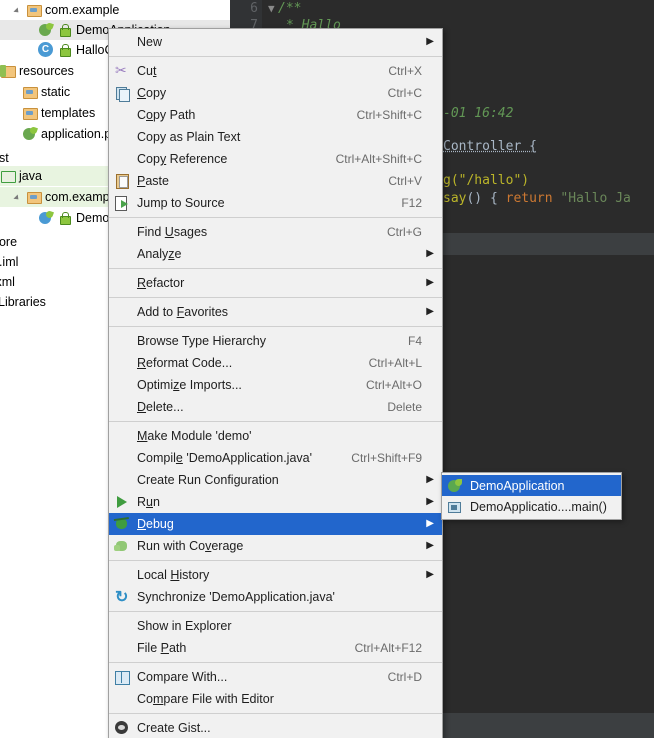 Image resolution: width=654 pixels, height=738 pixels. I want to click on menu-item-copy-path: Copy Path Ctrl+Shift+C, so click(275, 115).